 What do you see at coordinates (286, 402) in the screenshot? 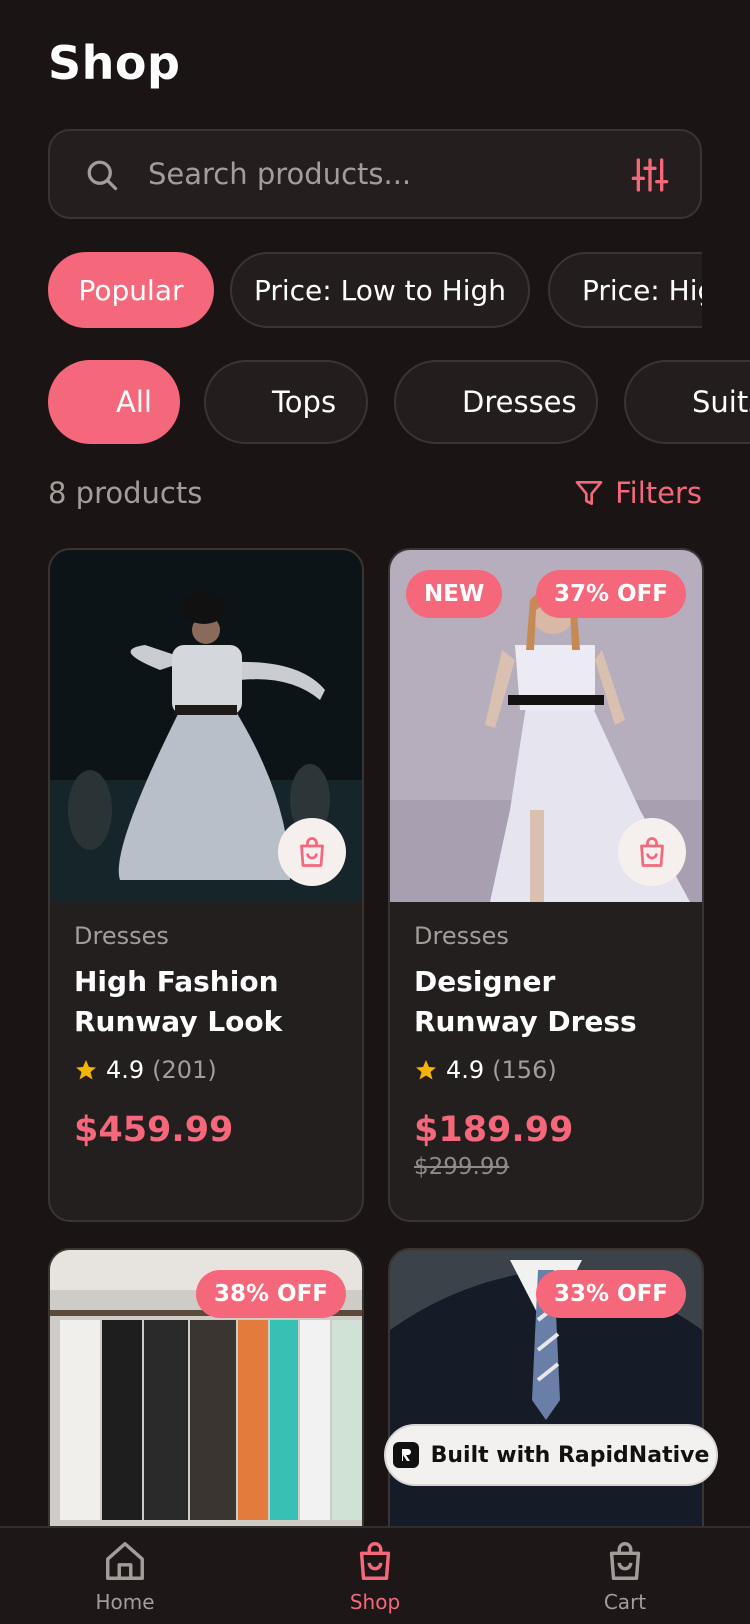
I see `category-tops: Tops` at bounding box center [286, 402].